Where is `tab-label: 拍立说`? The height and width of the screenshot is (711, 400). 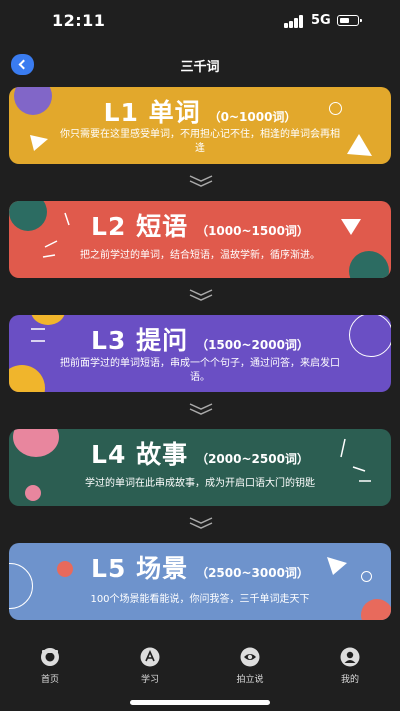
tab-label: 拍立说 is located at coordinates (250, 680).